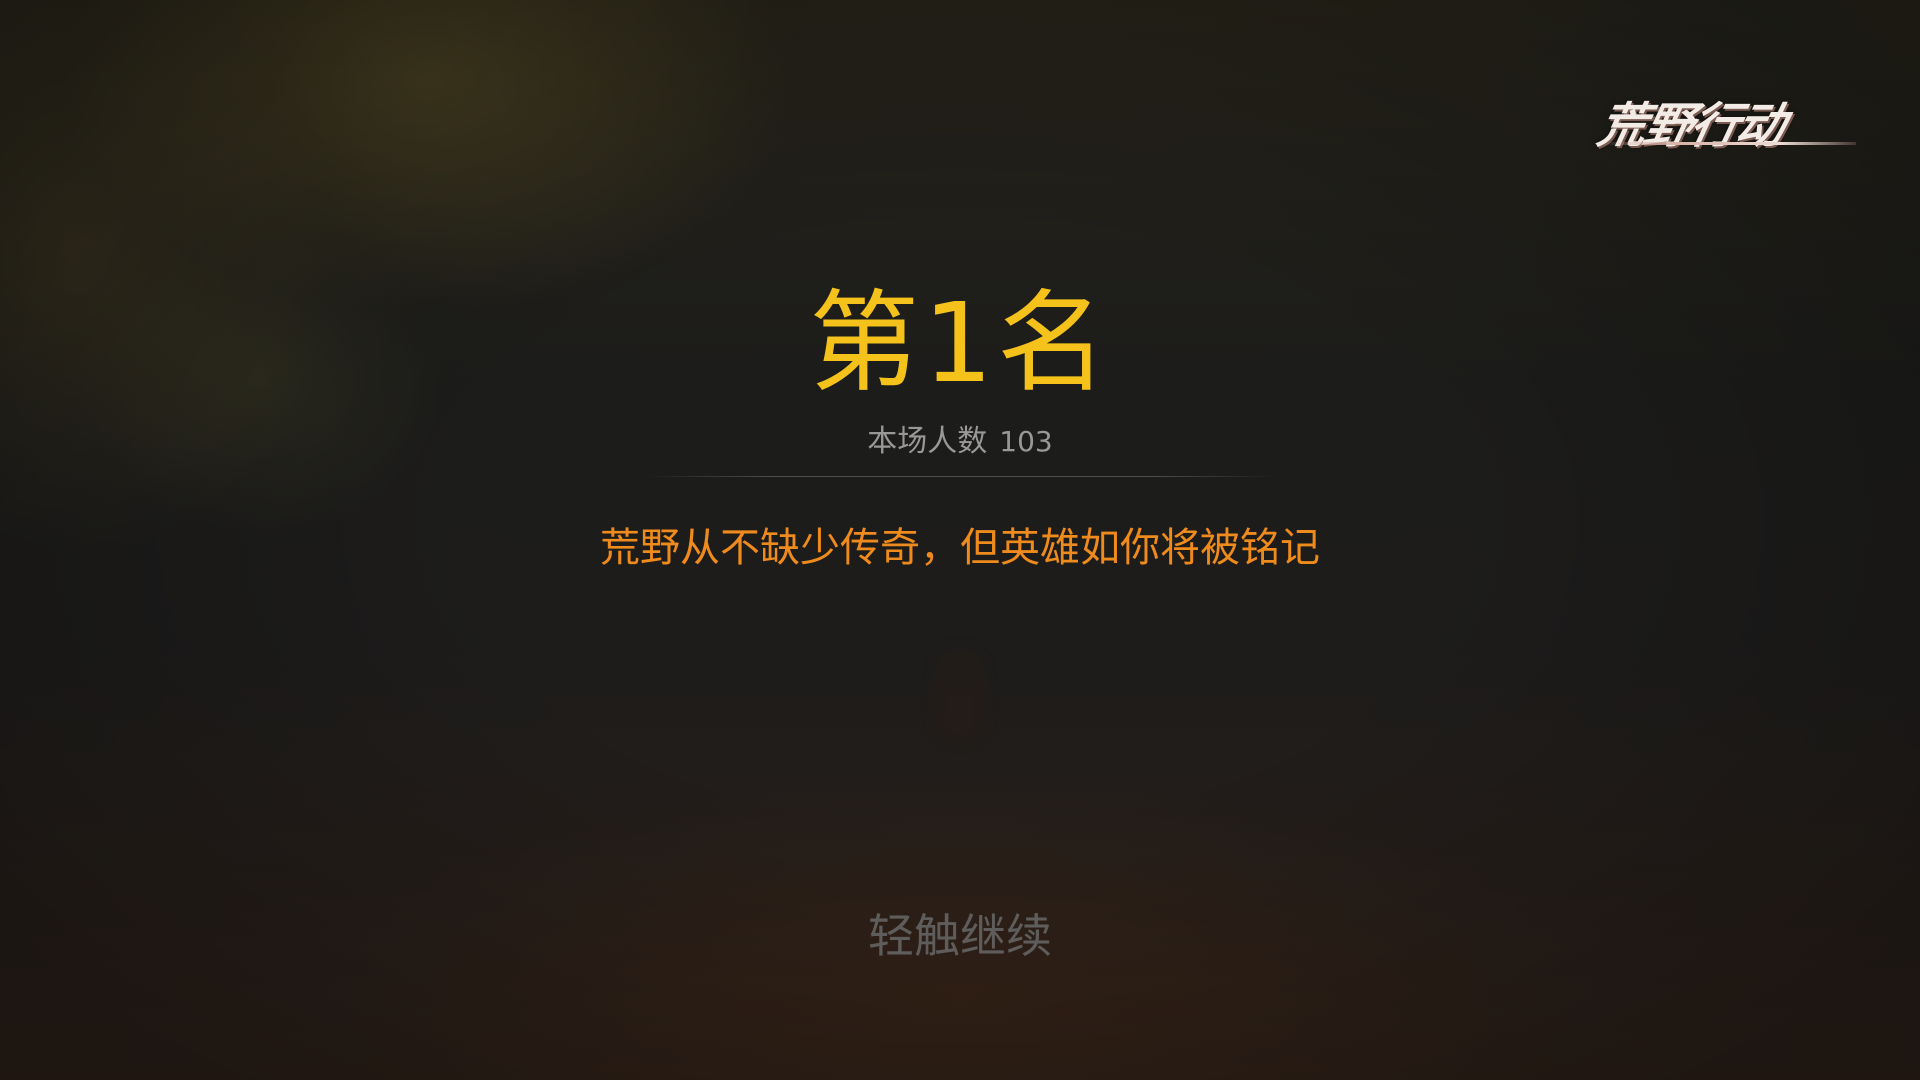  What do you see at coordinates (1730, 143) in the screenshot?
I see `game-logo-underline` at bounding box center [1730, 143].